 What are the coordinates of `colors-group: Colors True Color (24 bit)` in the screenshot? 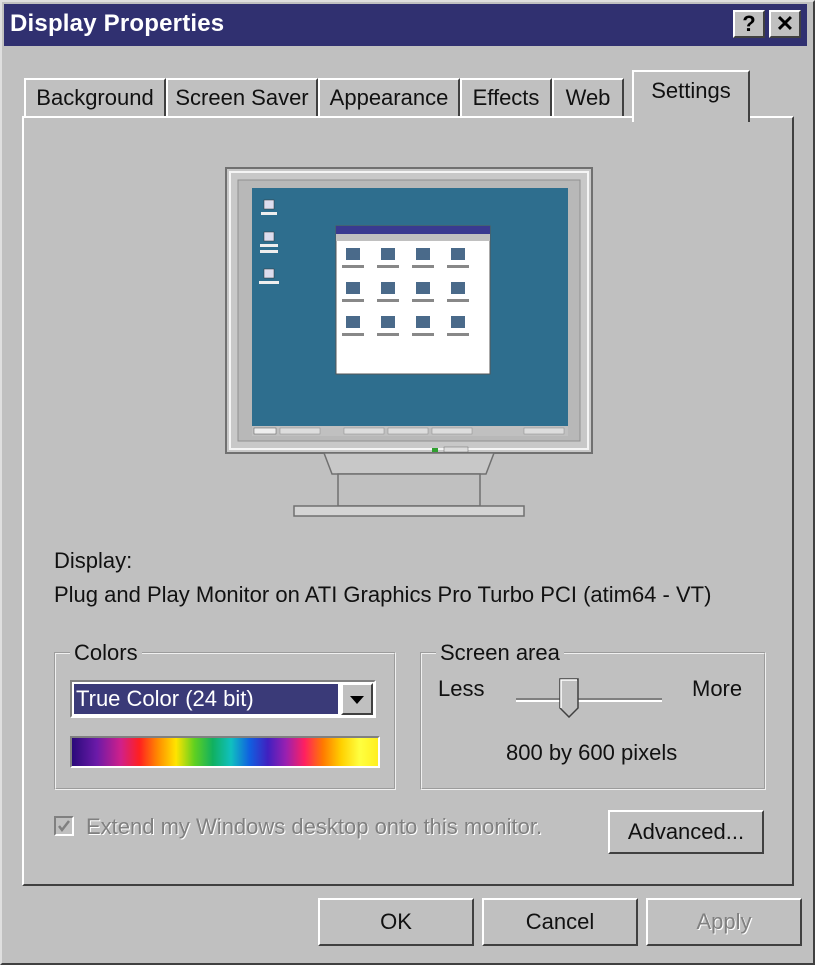 It's located at (225, 715).